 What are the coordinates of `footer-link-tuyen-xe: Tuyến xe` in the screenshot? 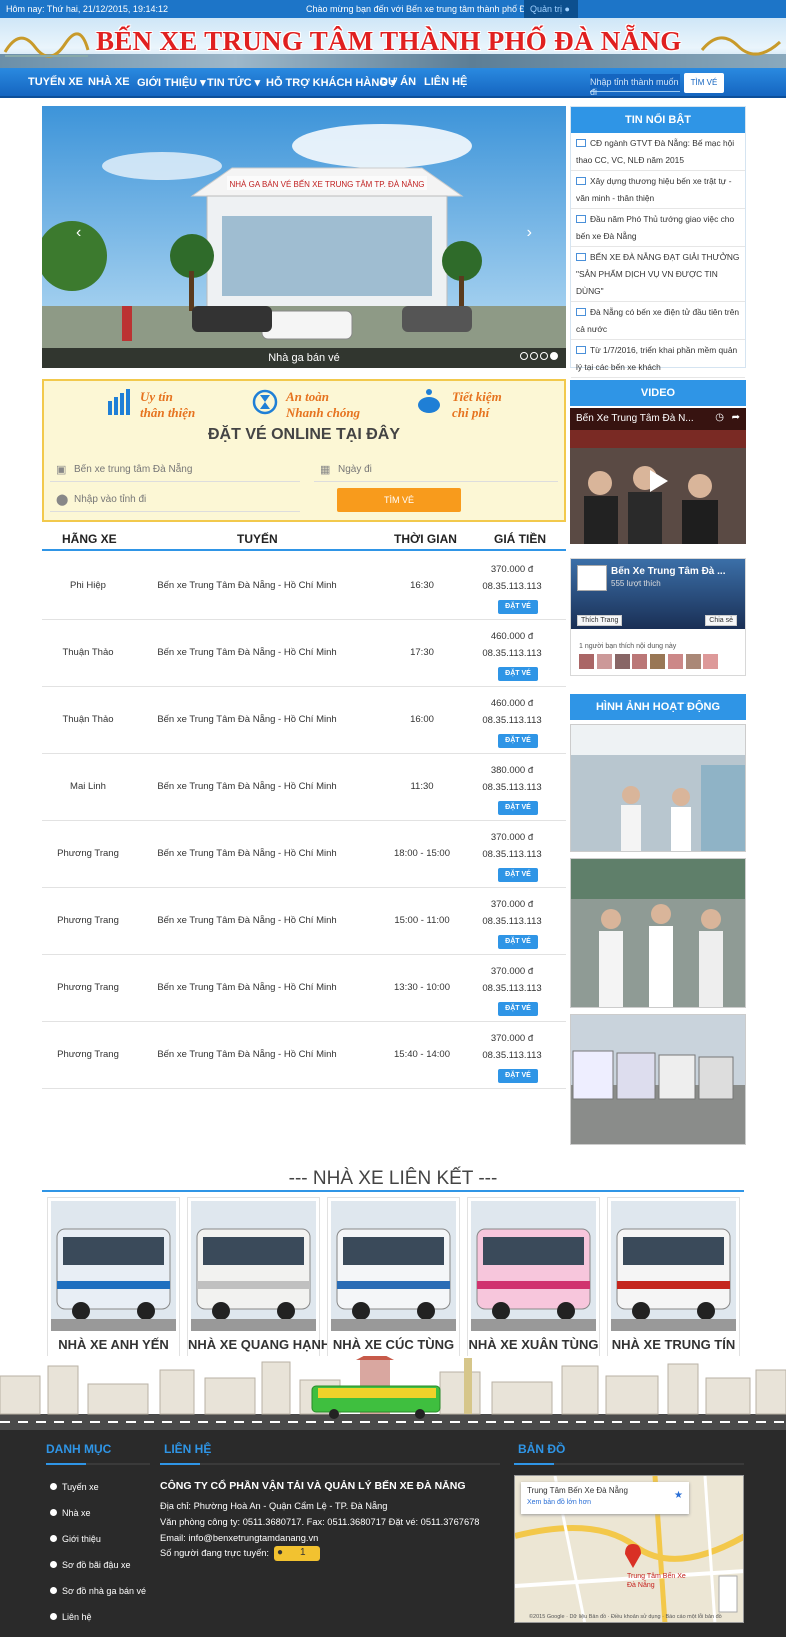 It's located at (74, 1487).